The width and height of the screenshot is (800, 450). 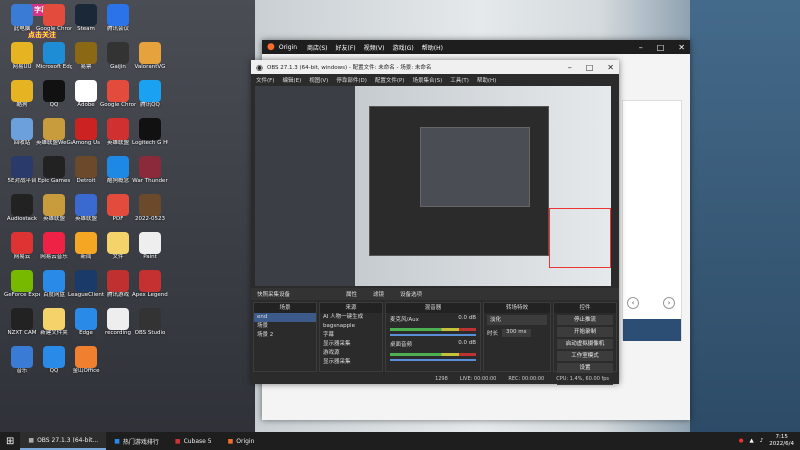 I want to click on desktop-icon: Paint, so click(x=150, y=253).